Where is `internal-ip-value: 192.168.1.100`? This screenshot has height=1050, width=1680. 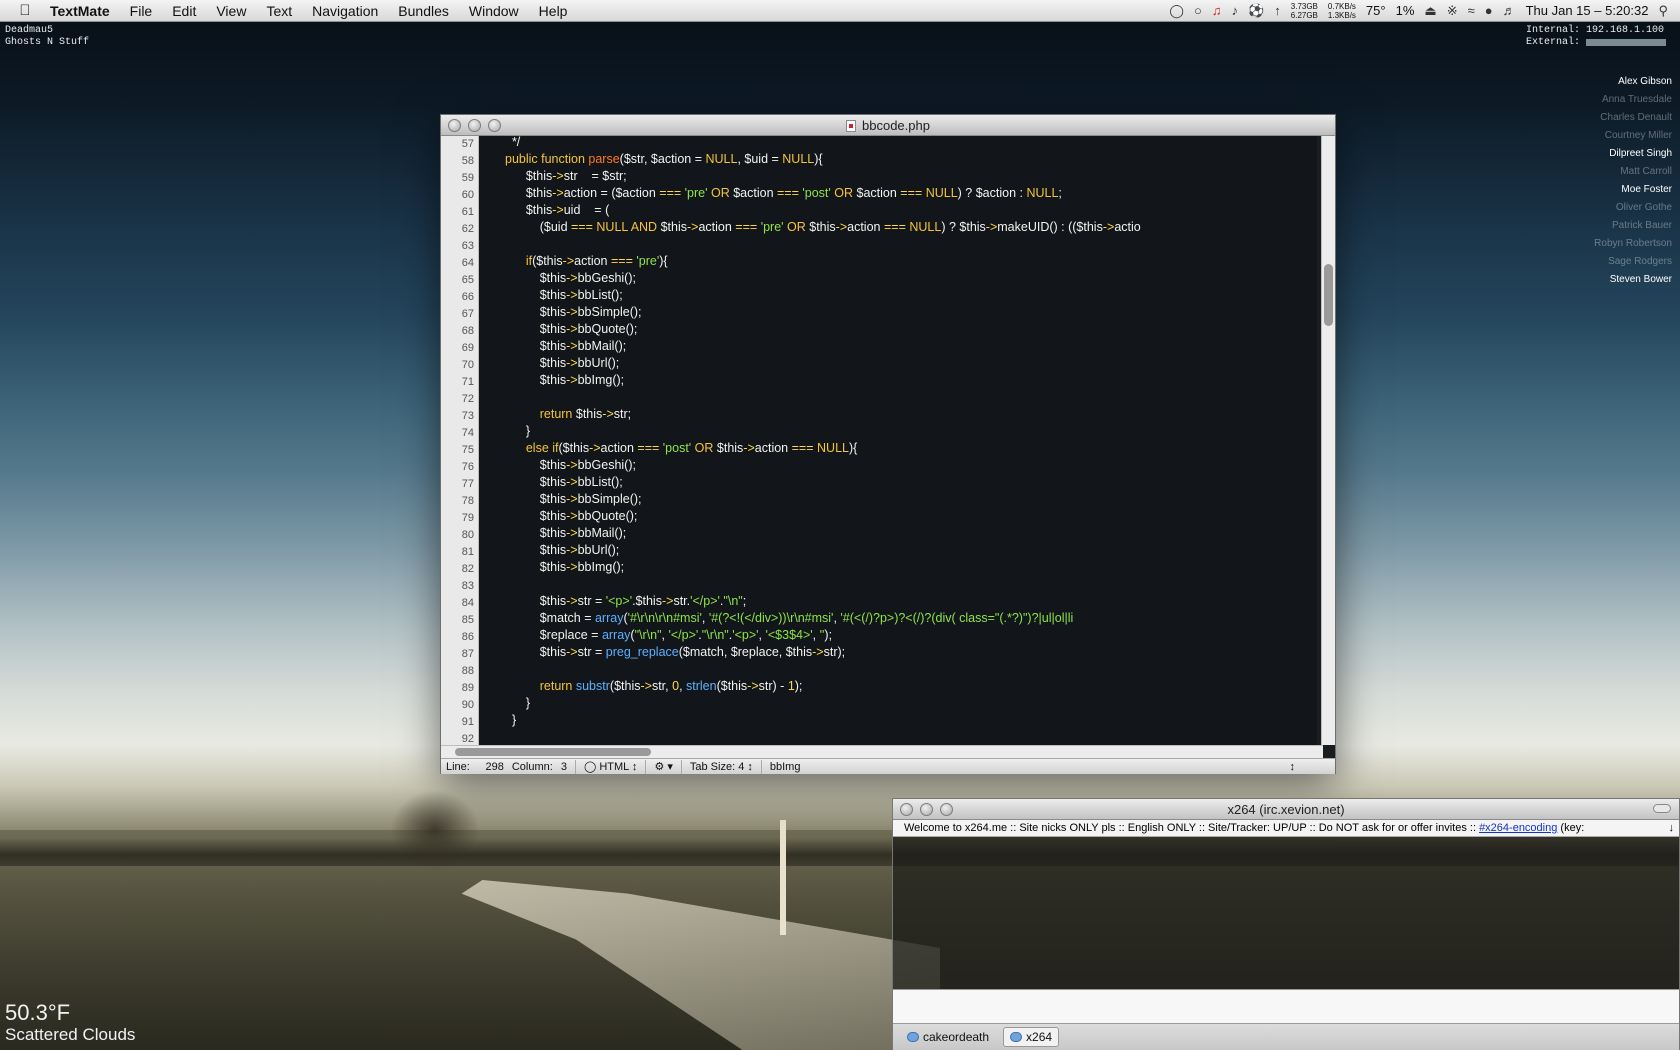
internal-ip-value: 192.168.1.100 is located at coordinates (1625, 30).